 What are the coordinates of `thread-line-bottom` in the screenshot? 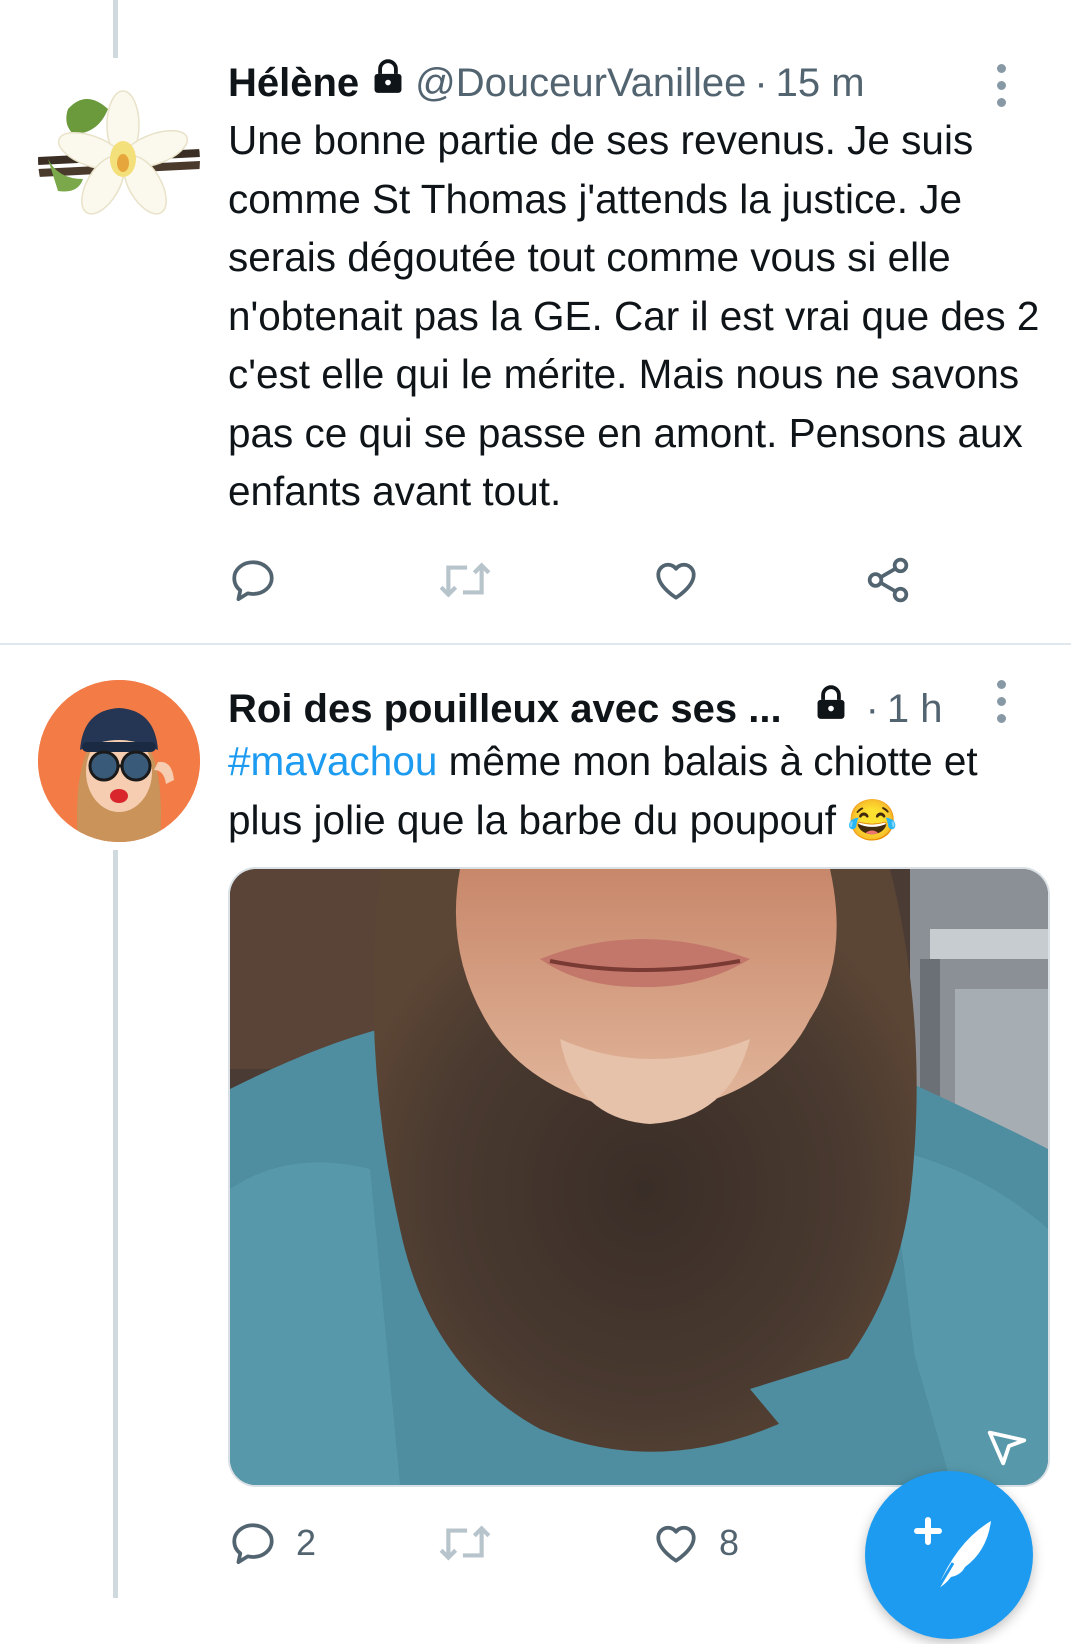 It's located at (115, 1224).